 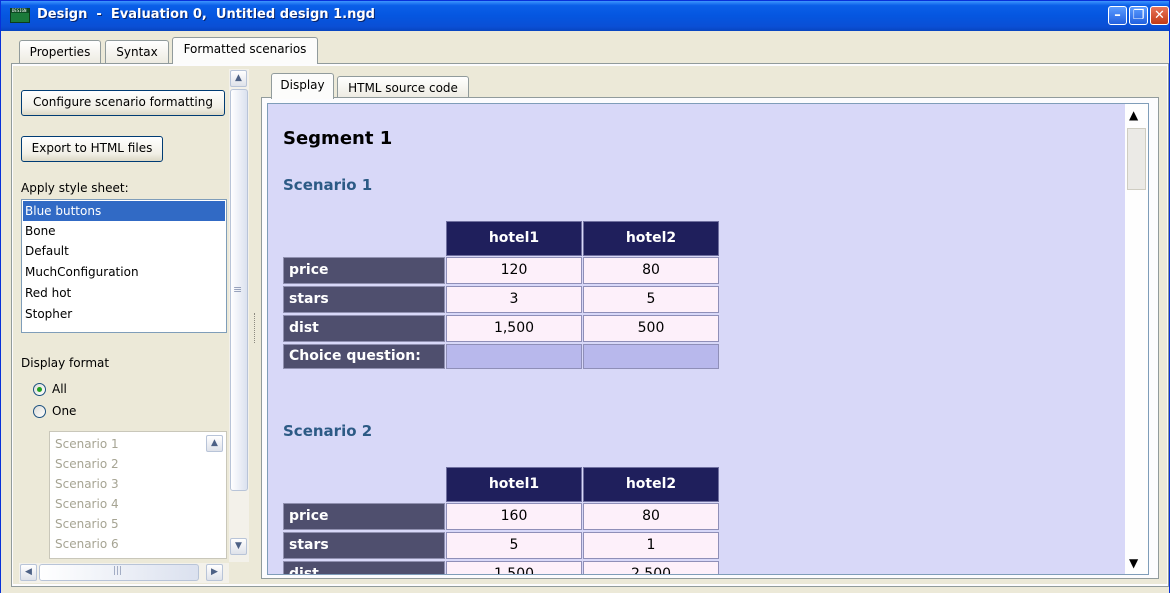 I want to click on scroll-up-arrow-icon: ▲, so click(x=1133, y=115).